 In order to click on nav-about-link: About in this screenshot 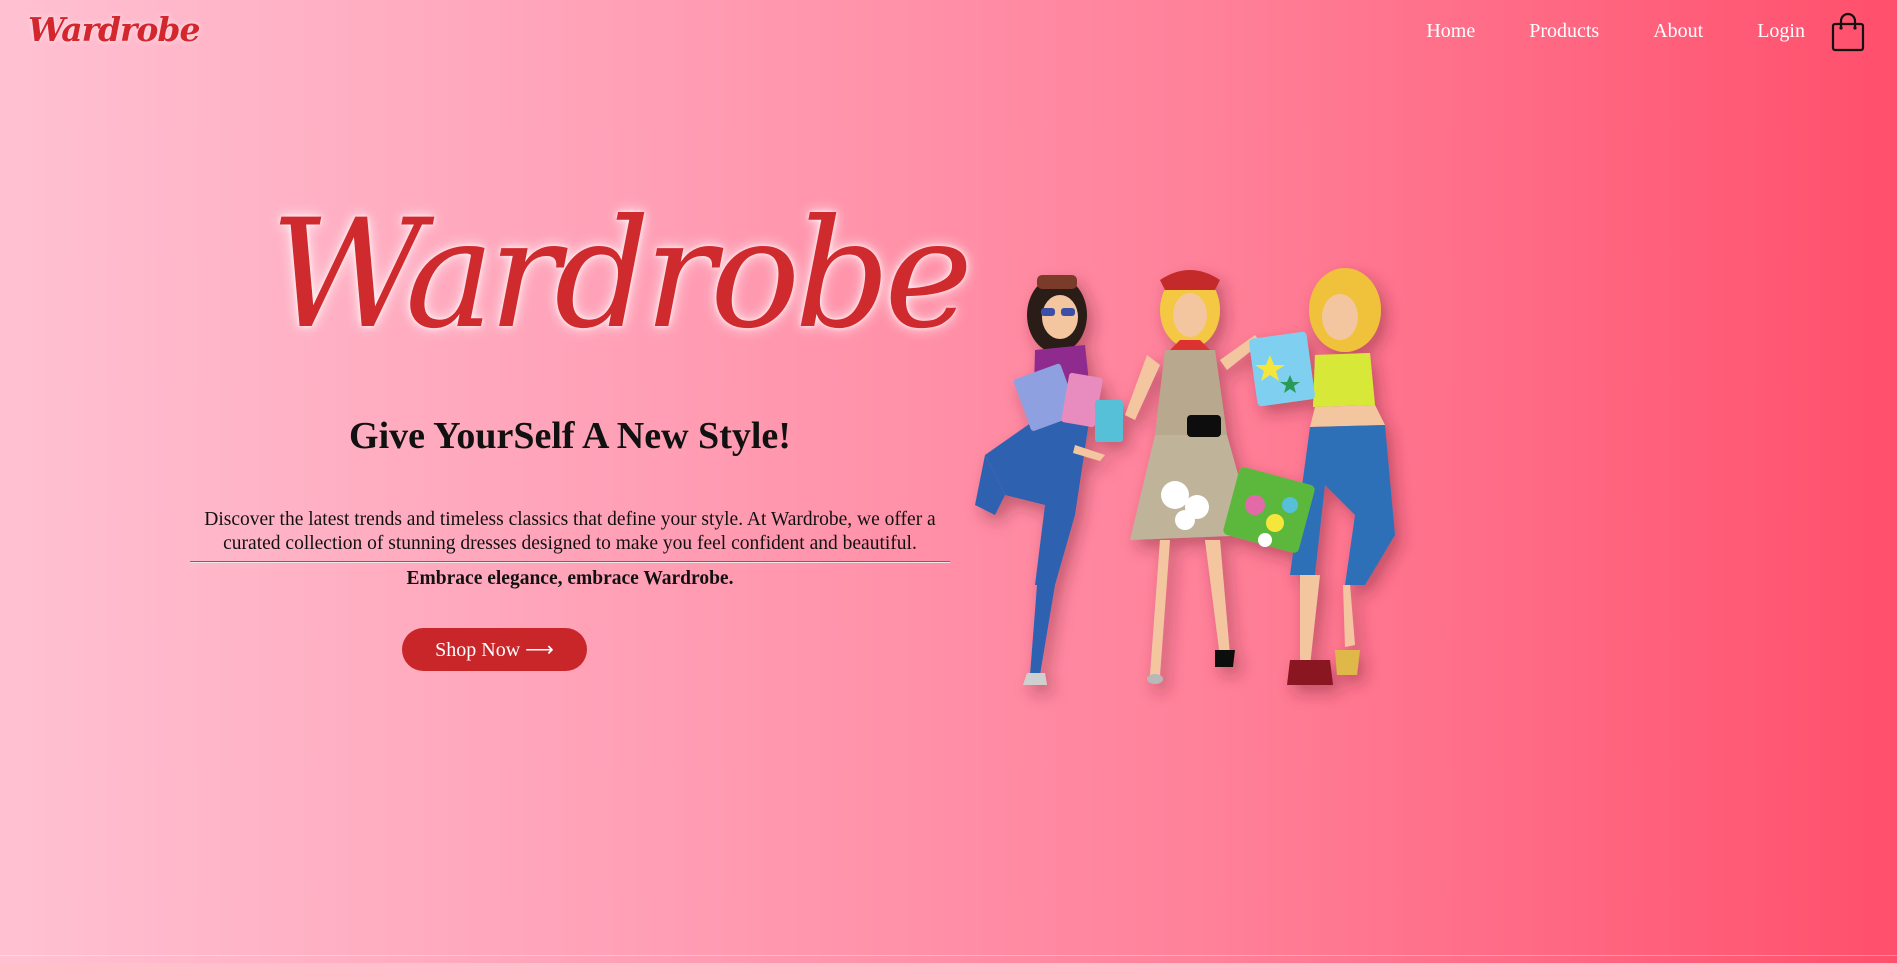, I will do `click(1678, 31)`.